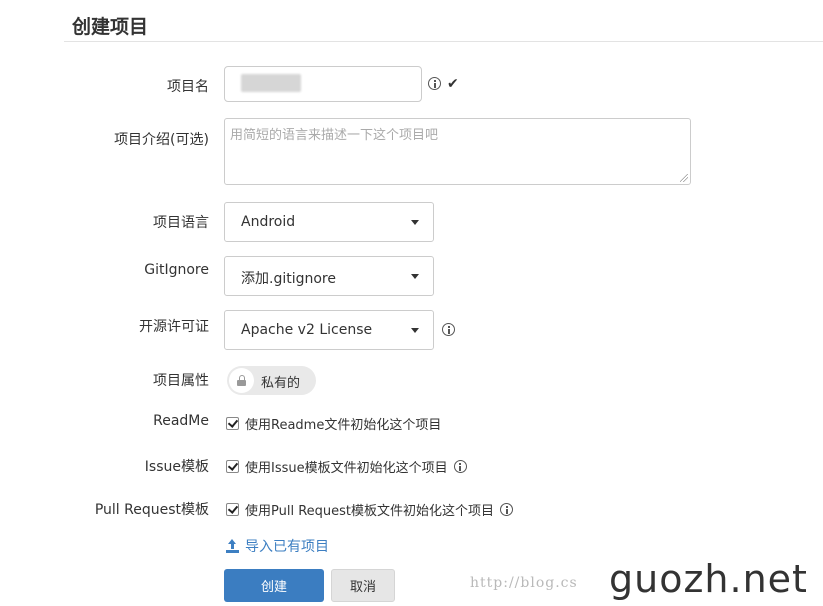 The height and width of the screenshot is (606, 823). What do you see at coordinates (334, 135) in the screenshot?
I see `description-placeholder: 用简短的语言来描述一下这个项目吧` at bounding box center [334, 135].